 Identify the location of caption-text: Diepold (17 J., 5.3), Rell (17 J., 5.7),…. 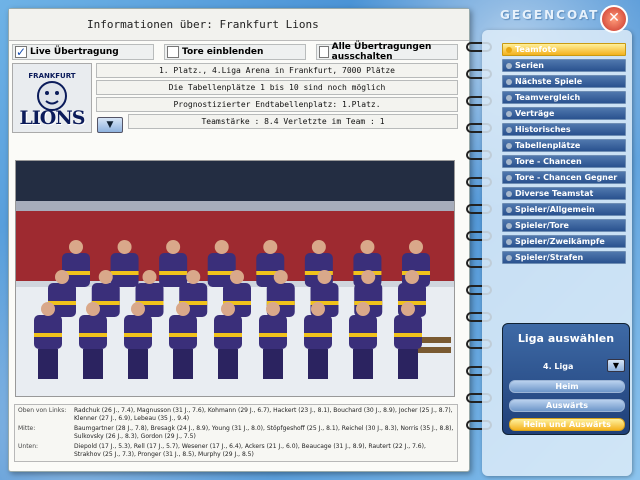
(250, 450).